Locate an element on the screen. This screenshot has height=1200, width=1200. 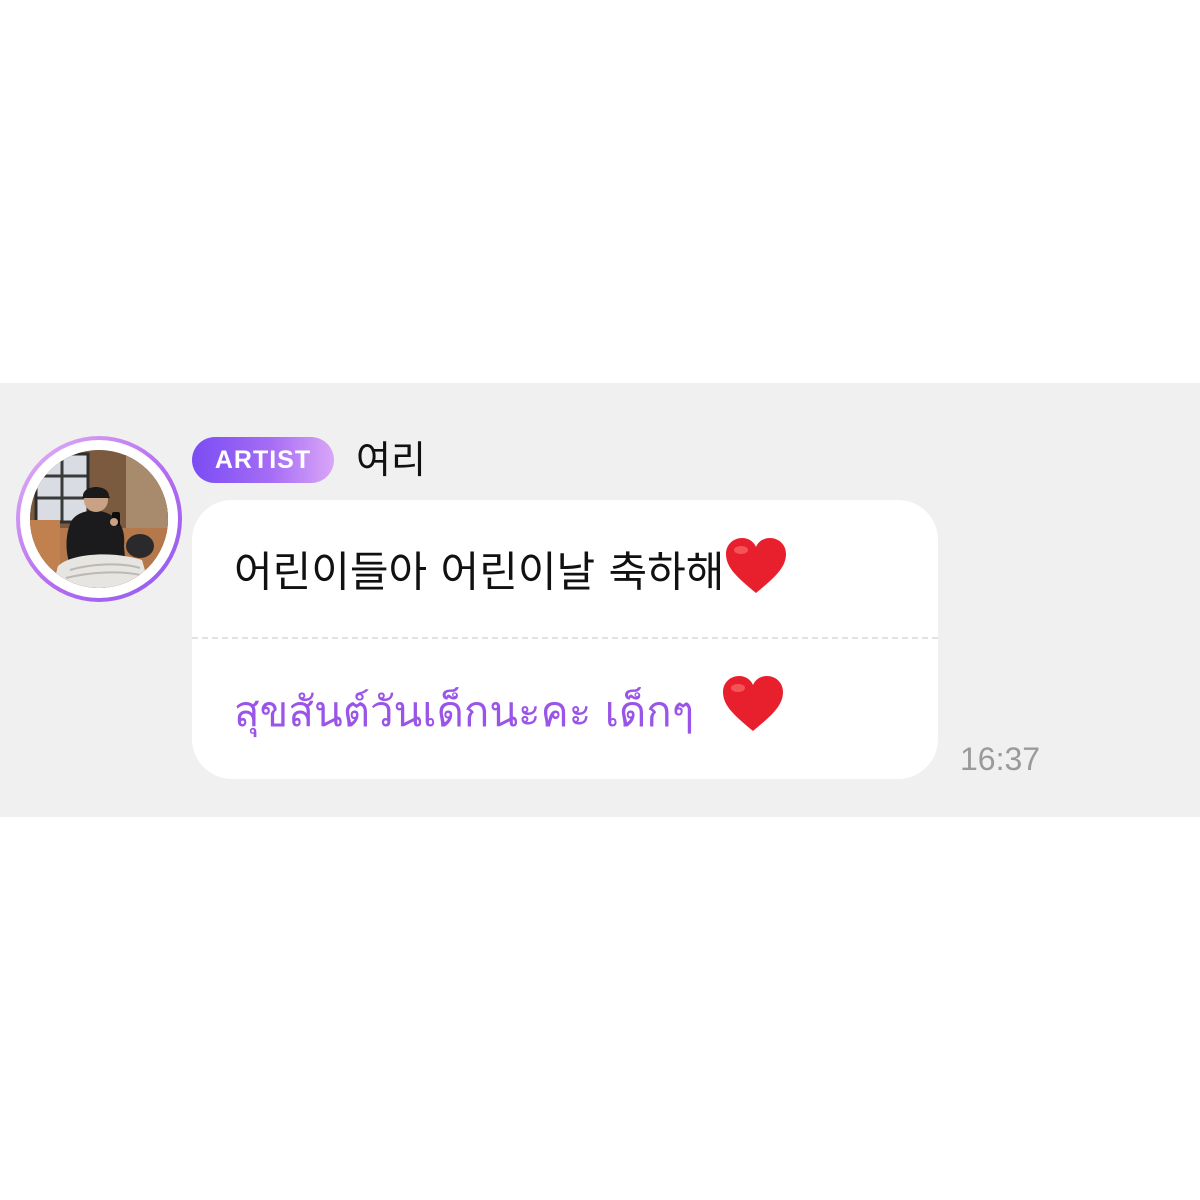
avatar-photo is located at coordinates (99, 519).